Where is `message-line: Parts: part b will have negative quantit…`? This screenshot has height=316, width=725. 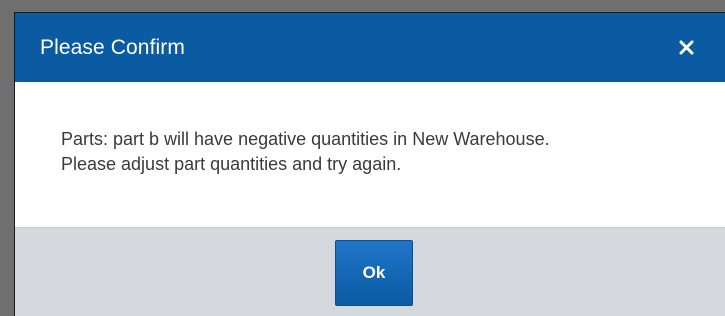
message-line: Parts: part b will have negative quantit… is located at coordinates (305, 139).